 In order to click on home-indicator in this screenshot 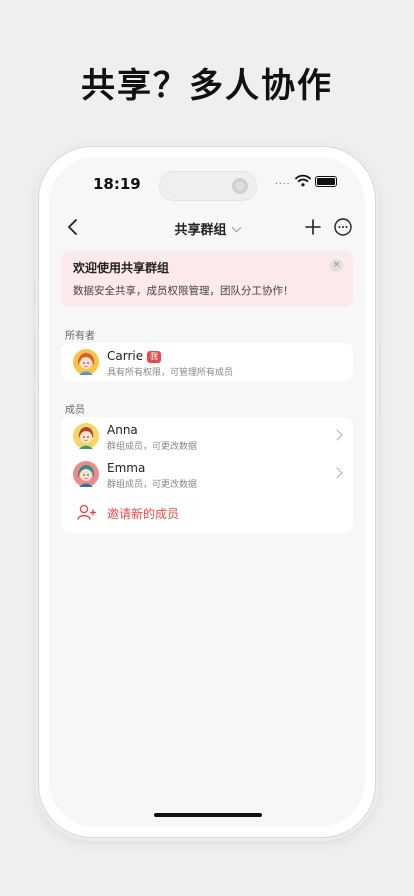, I will do `click(208, 815)`.